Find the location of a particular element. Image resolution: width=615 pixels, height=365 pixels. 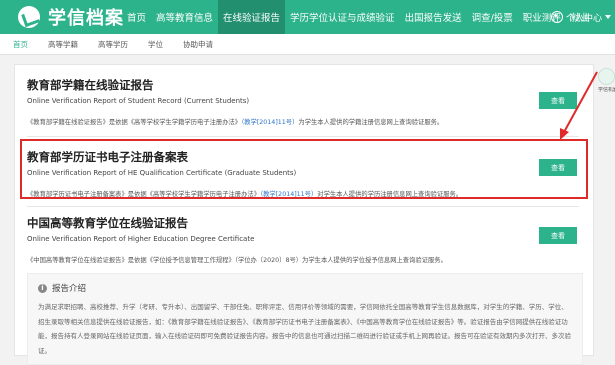

assistant-label: 学信机器人 is located at coordinates (606, 90).